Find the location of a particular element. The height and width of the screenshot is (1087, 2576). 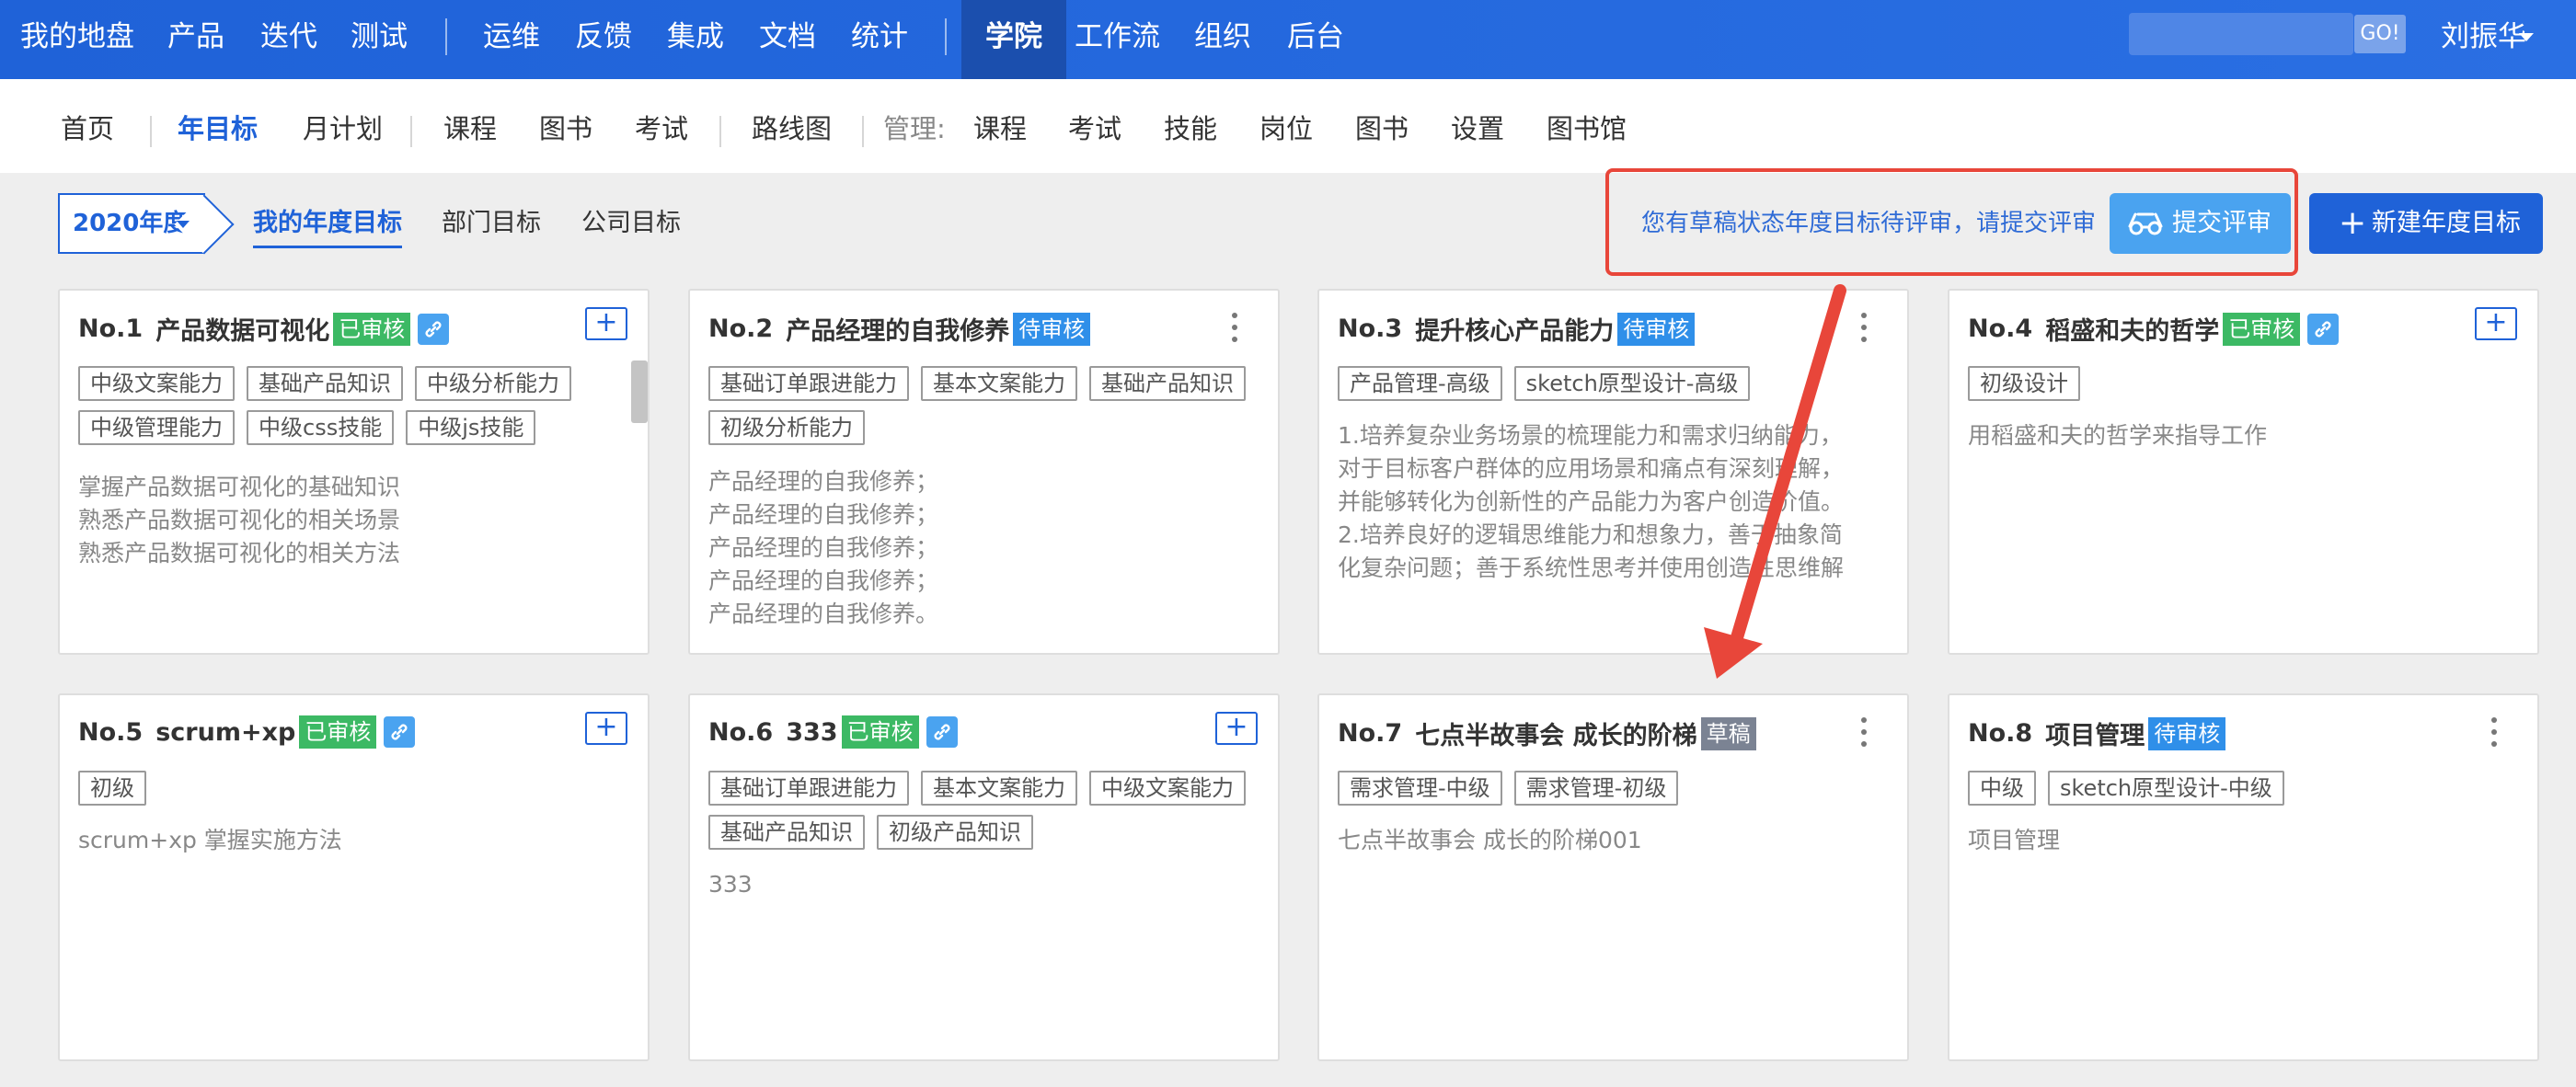

nav-academy: 学院 is located at coordinates (1014, 39).